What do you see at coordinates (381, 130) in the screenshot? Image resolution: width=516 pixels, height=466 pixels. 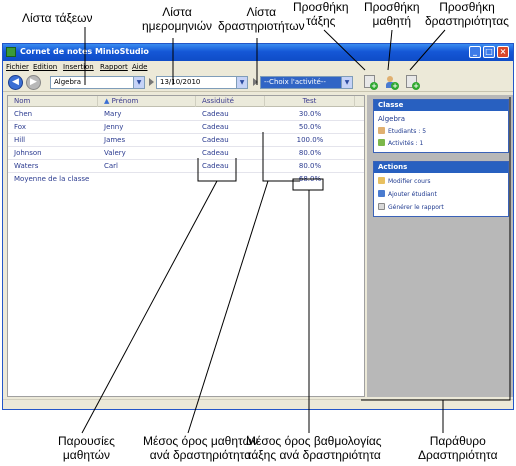 I see `students-icon` at bounding box center [381, 130].